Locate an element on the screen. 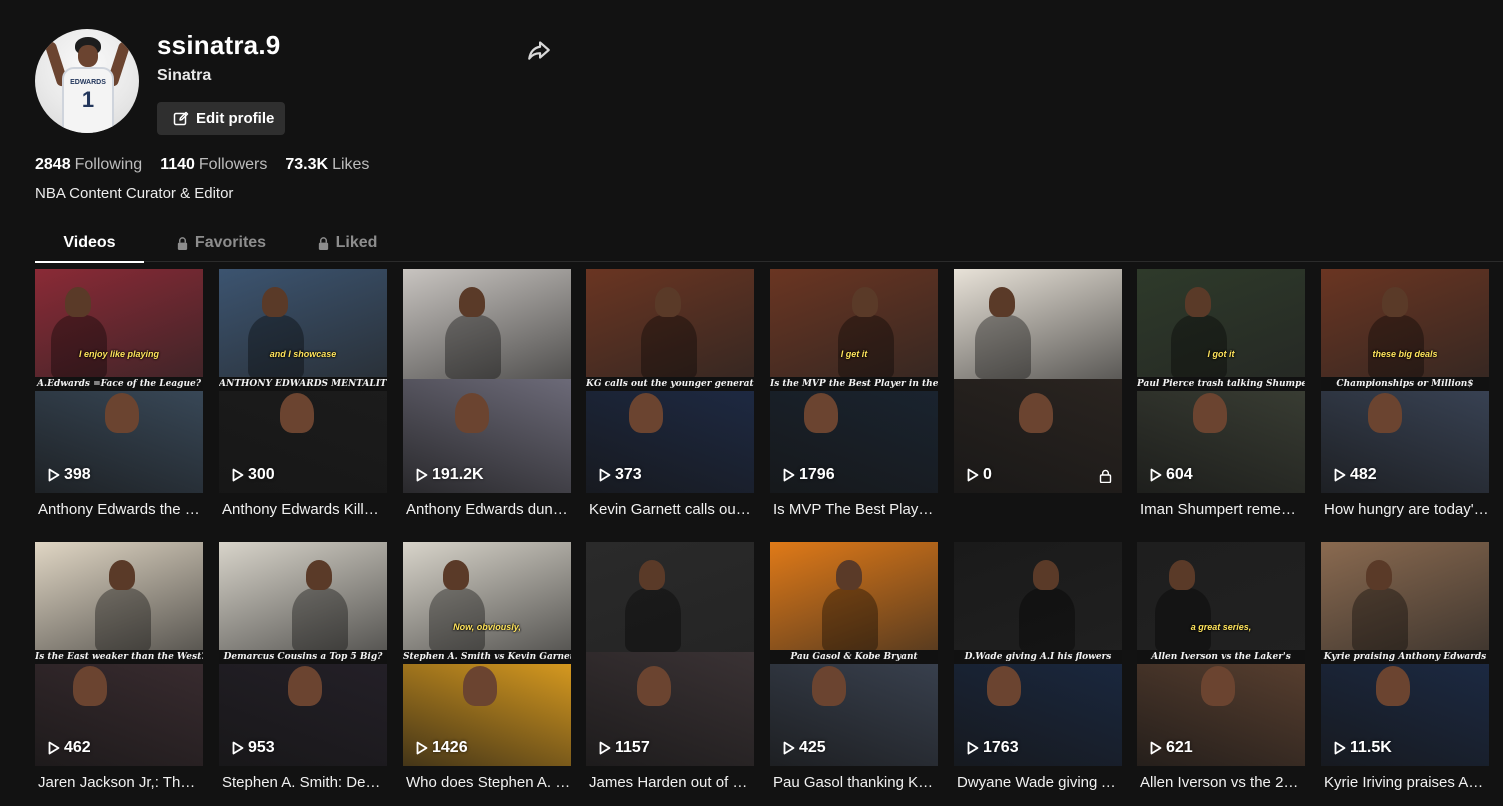 The width and height of the screenshot is (1503, 806). view-count: 621 is located at coordinates (1171, 748).